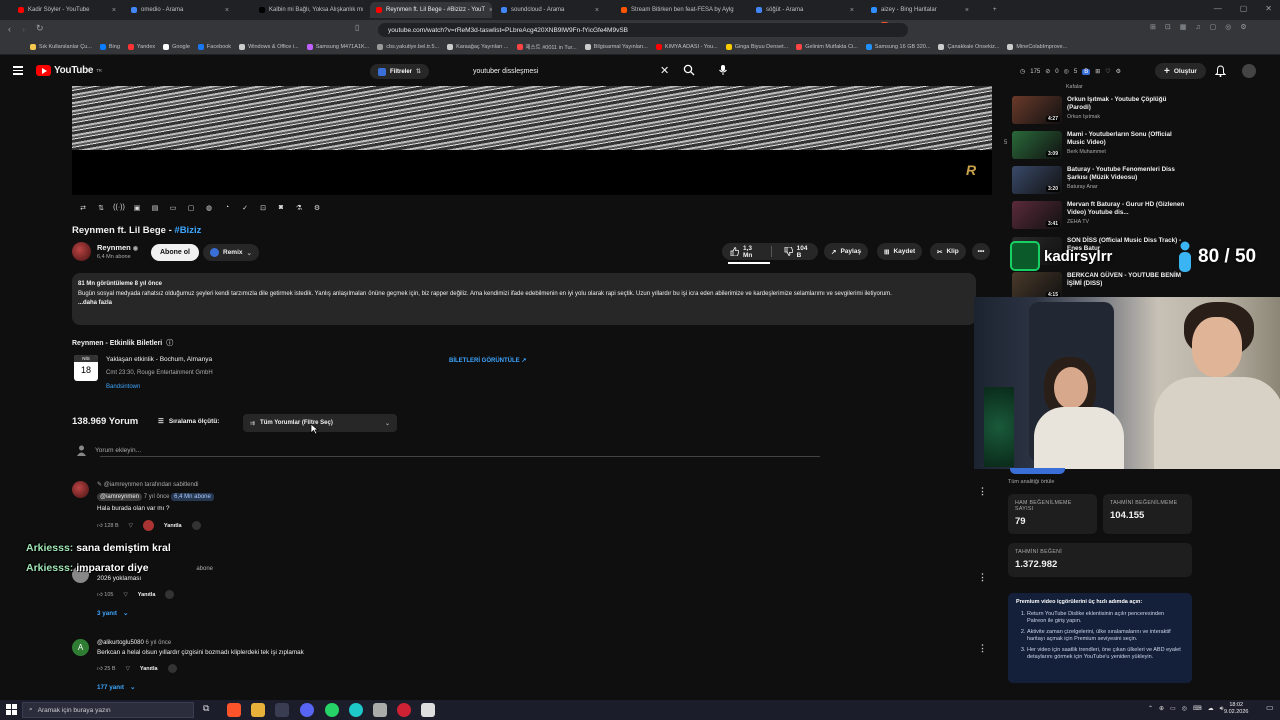 The width and height of the screenshot is (1280, 720). I want to click on whatsapp-icon, so click(332, 710).